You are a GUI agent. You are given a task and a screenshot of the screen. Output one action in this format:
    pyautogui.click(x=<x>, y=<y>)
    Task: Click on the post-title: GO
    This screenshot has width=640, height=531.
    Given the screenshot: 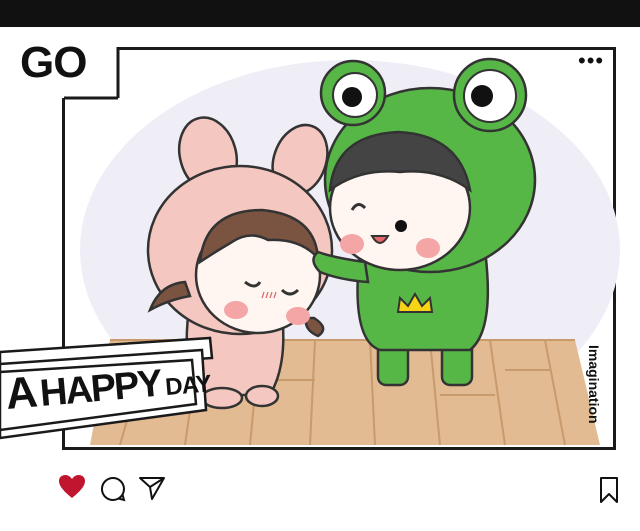 What is the action you would take?
    pyautogui.click(x=53, y=62)
    